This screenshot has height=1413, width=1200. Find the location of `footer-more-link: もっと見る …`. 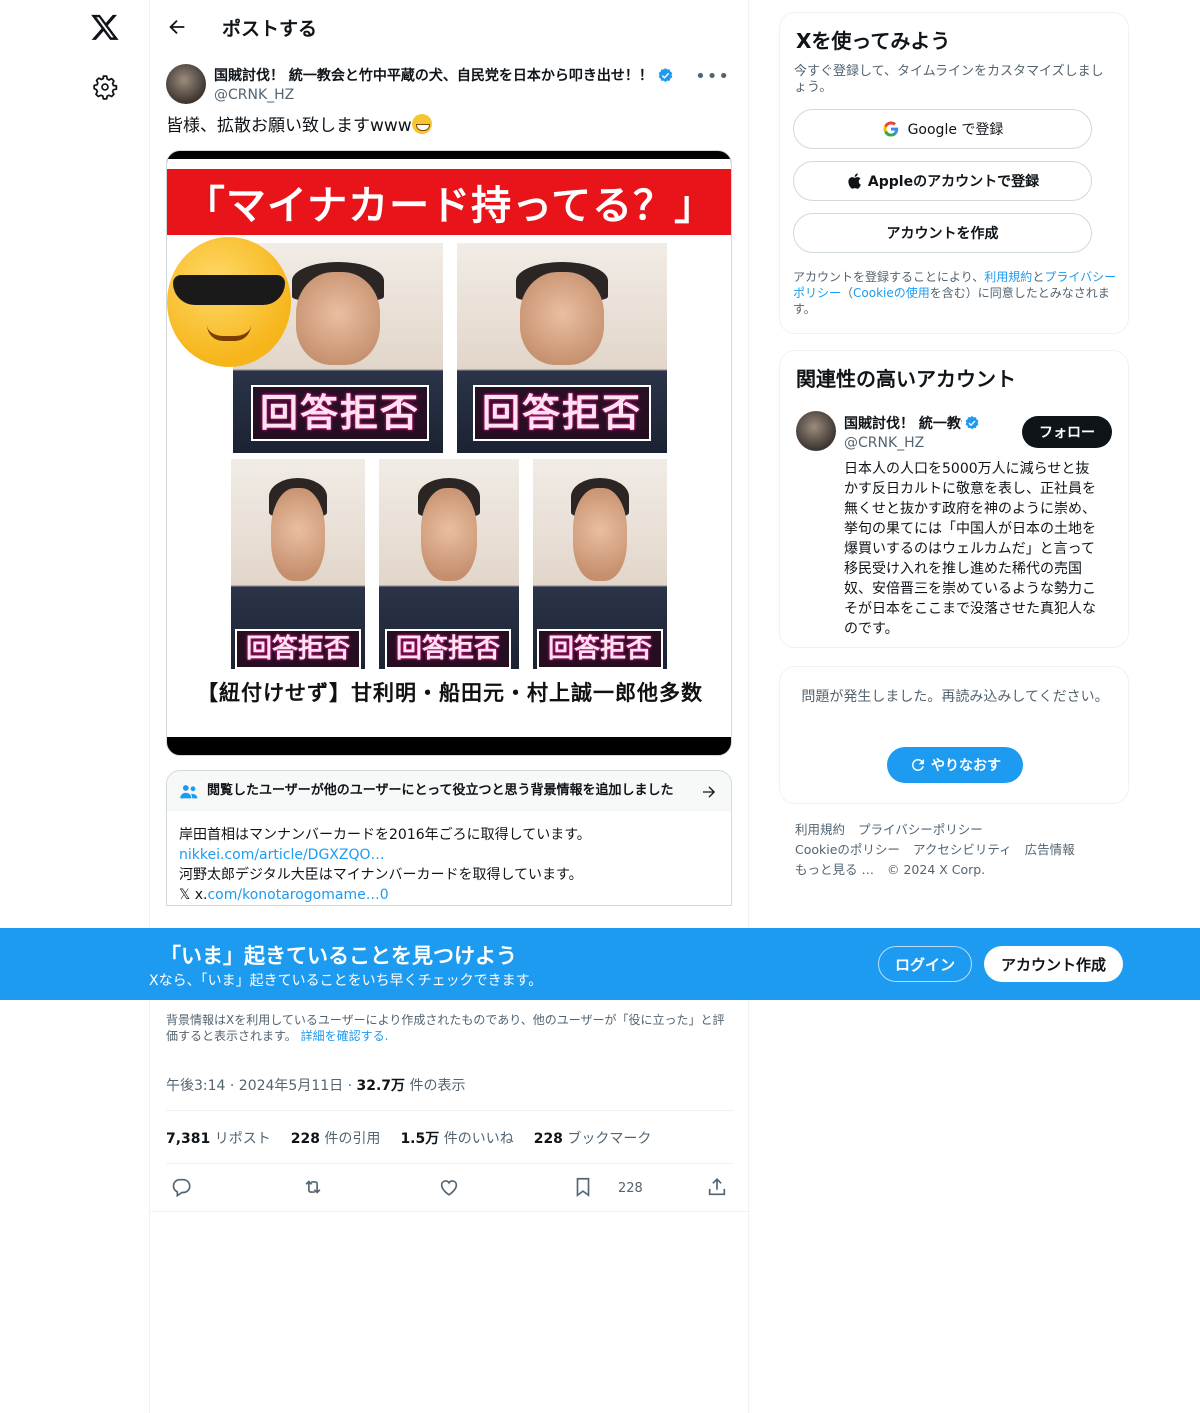

footer-more-link: もっと見る … is located at coordinates (834, 869).